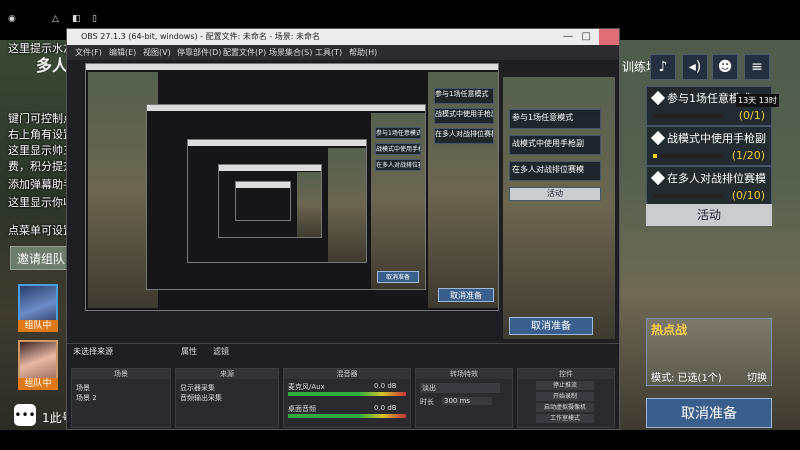  What do you see at coordinates (244, 52) in the screenshot?
I see `menu-item-profile: 配置文件(P)` at bounding box center [244, 52].